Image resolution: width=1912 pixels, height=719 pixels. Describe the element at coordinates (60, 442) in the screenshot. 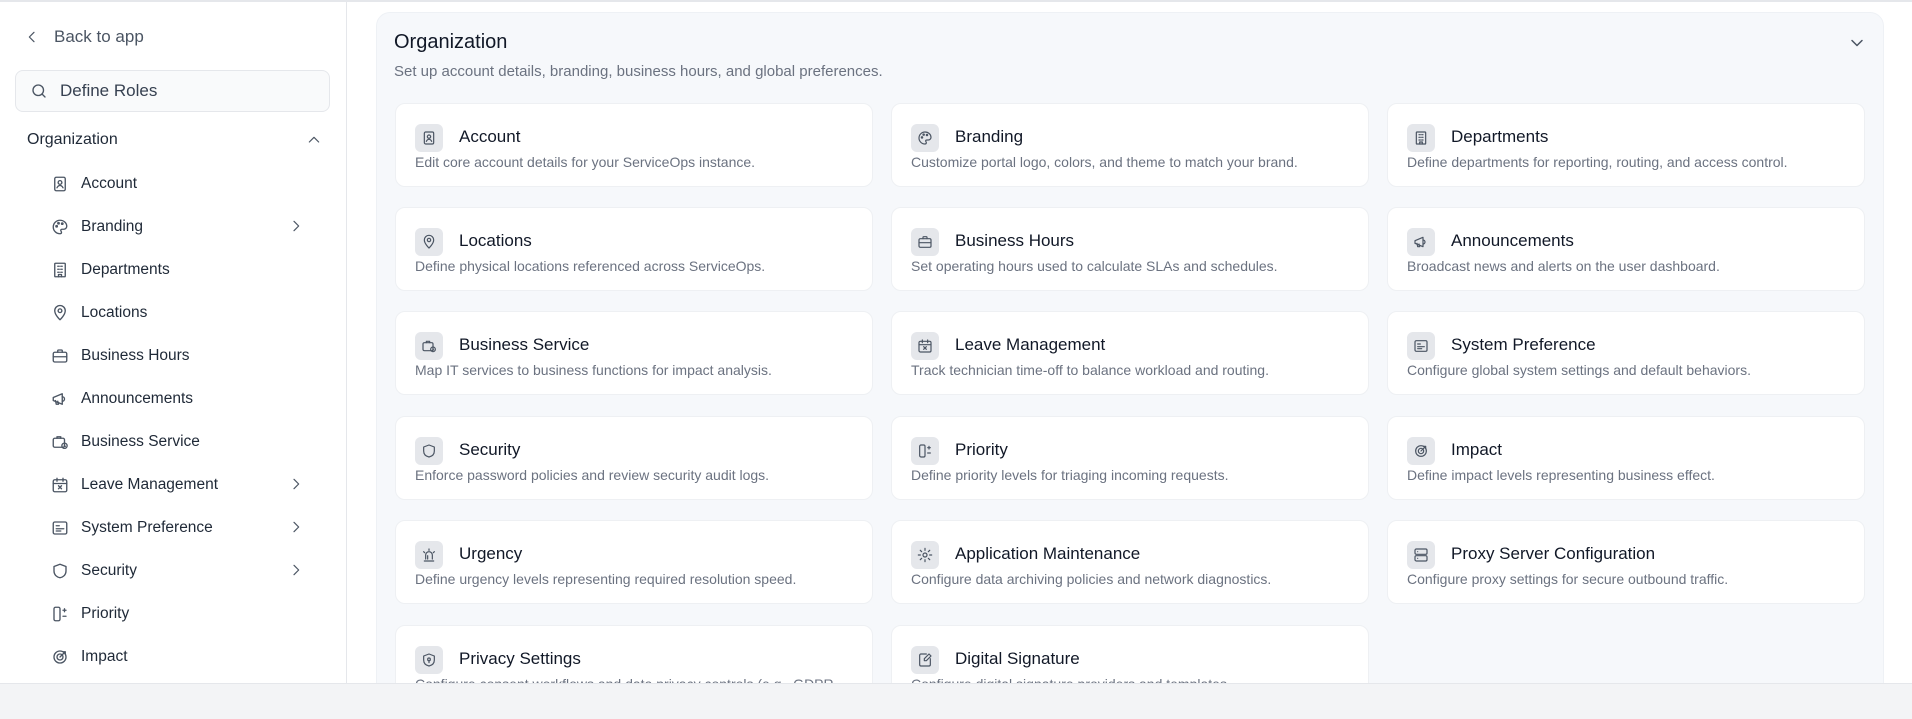

I see `business-service-icon` at that location.